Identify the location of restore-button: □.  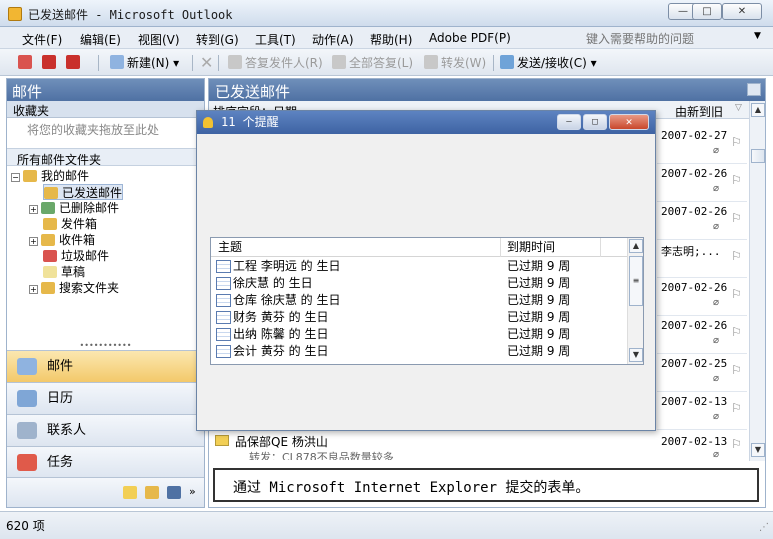
(707, 11).